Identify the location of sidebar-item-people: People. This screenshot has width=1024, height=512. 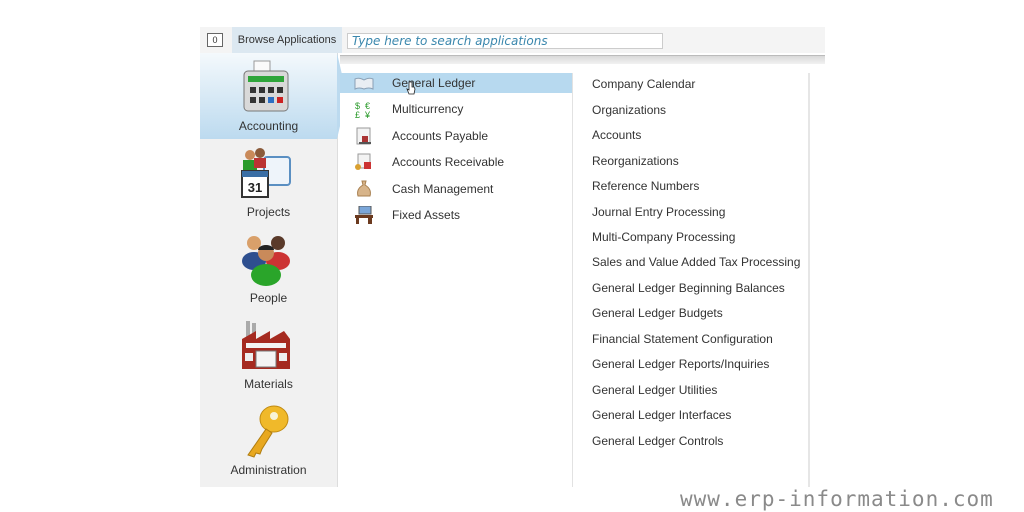
(268, 268).